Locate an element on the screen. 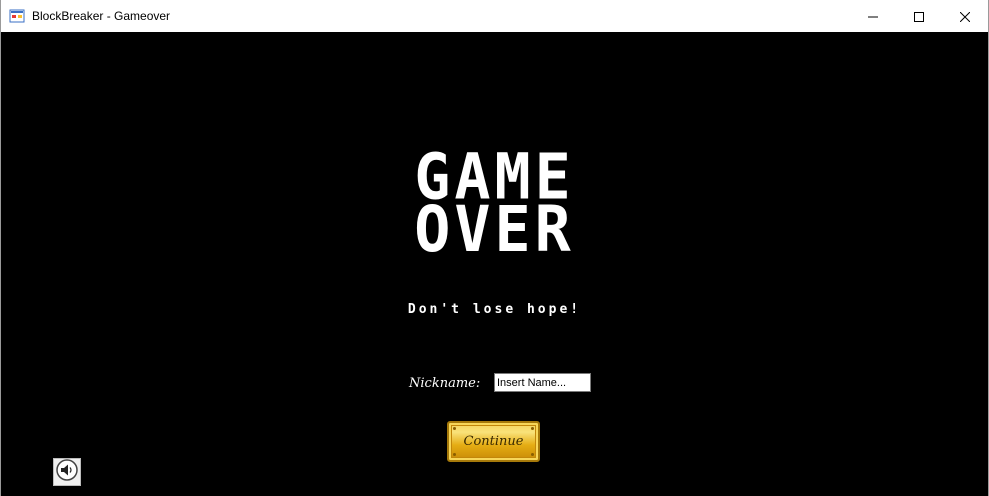 This screenshot has height=496, width=989. continue-label: Continue is located at coordinates (493, 441).